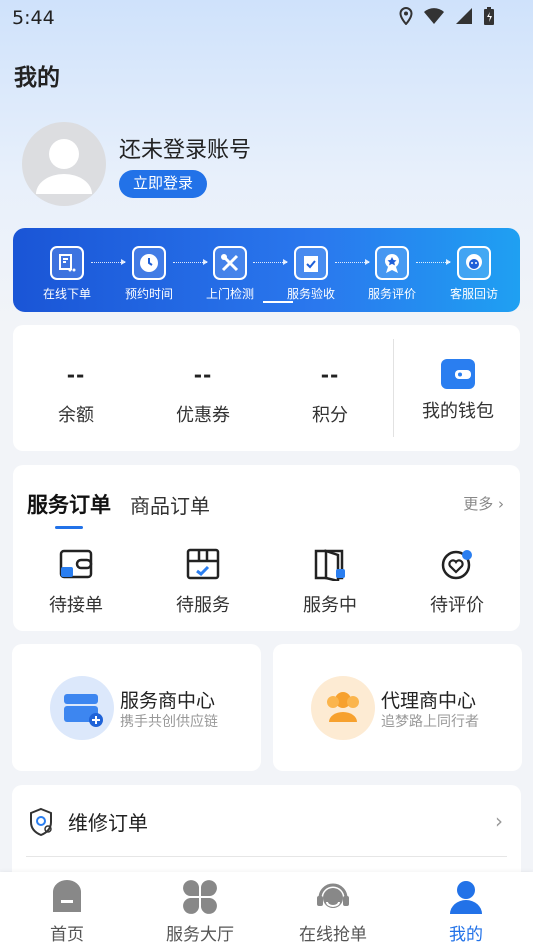  What do you see at coordinates (66, 294) in the screenshot?
I see `flow-step-label: 在线下单` at bounding box center [66, 294].